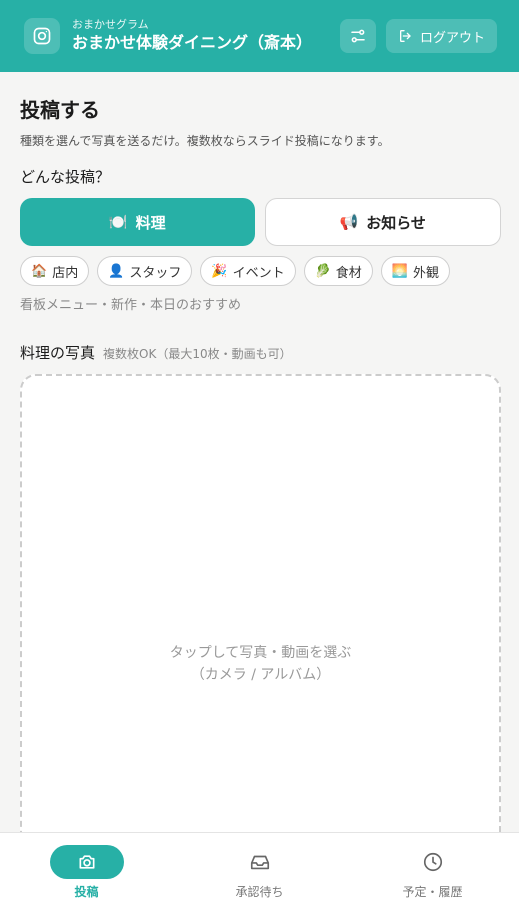  What do you see at coordinates (60, 110) in the screenshot?
I see `page-title: 投稿する` at bounding box center [60, 110].